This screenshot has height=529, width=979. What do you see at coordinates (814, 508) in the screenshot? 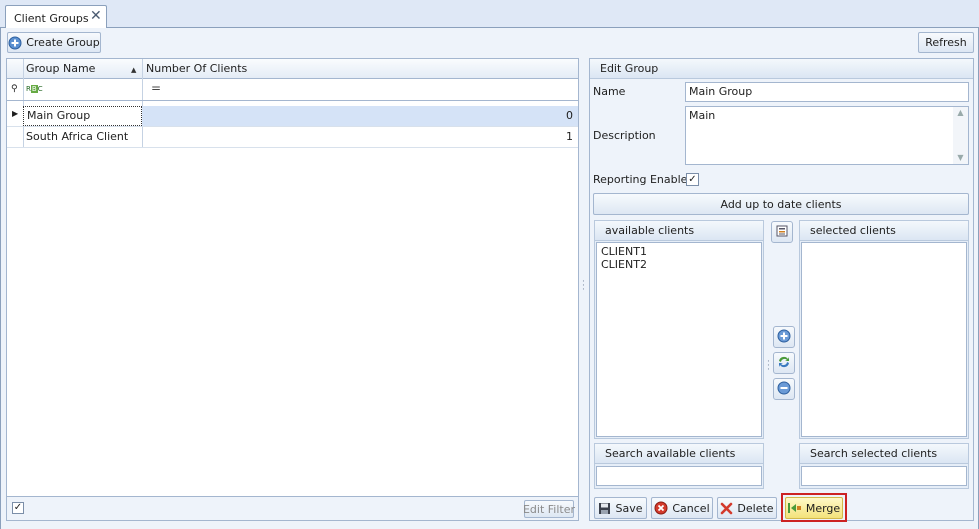
I see `merge-button: Merge` at bounding box center [814, 508].